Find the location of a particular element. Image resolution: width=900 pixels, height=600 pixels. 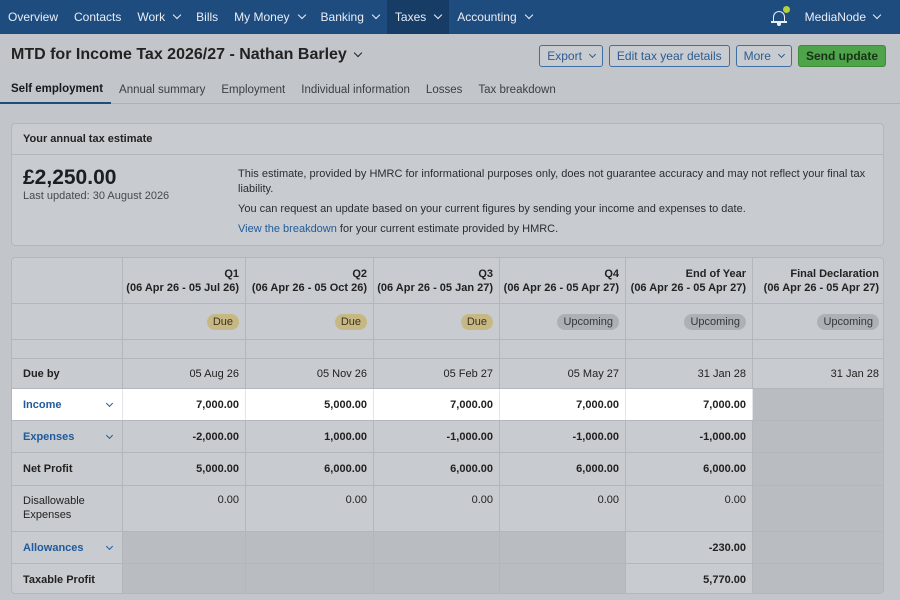

nav-overview: Overview is located at coordinates (33, 17).